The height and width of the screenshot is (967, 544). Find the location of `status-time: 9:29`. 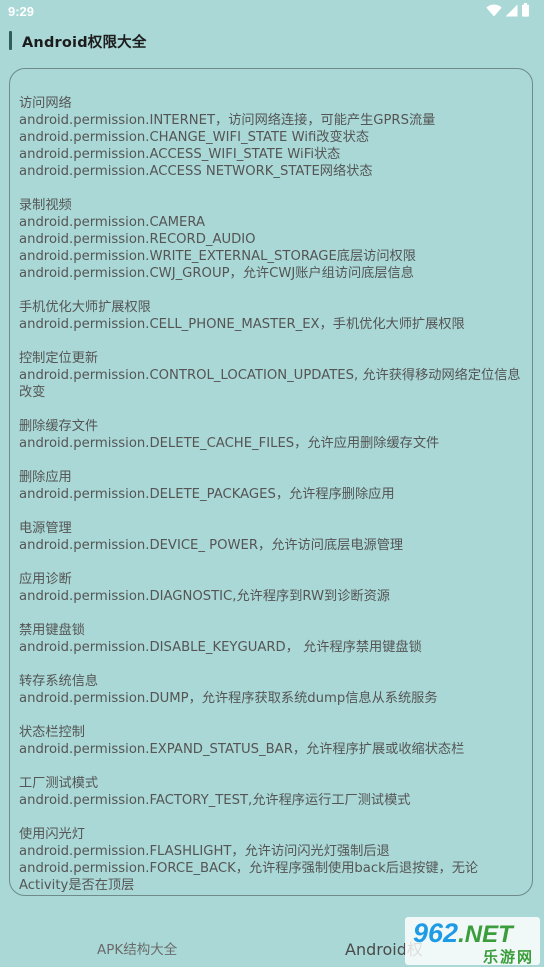

status-time: 9:29 is located at coordinates (21, 11).